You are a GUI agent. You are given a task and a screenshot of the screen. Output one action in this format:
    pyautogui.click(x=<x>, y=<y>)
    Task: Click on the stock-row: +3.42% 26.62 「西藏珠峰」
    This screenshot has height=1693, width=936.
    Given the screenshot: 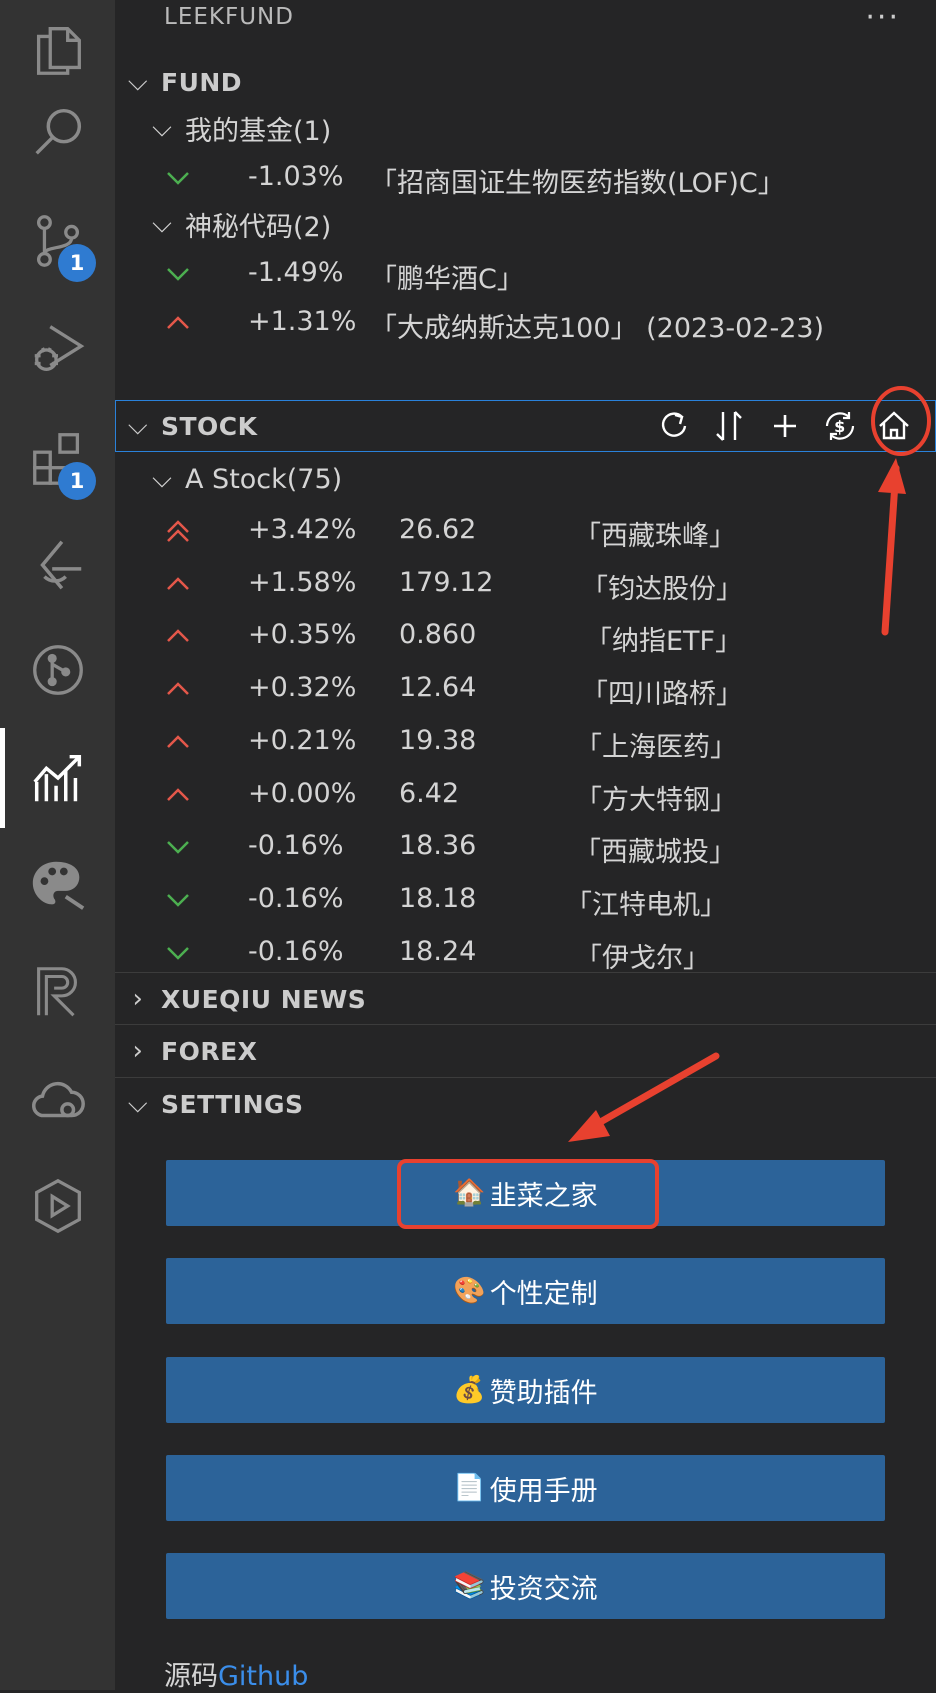 What is the action you would take?
    pyautogui.click(x=525, y=531)
    